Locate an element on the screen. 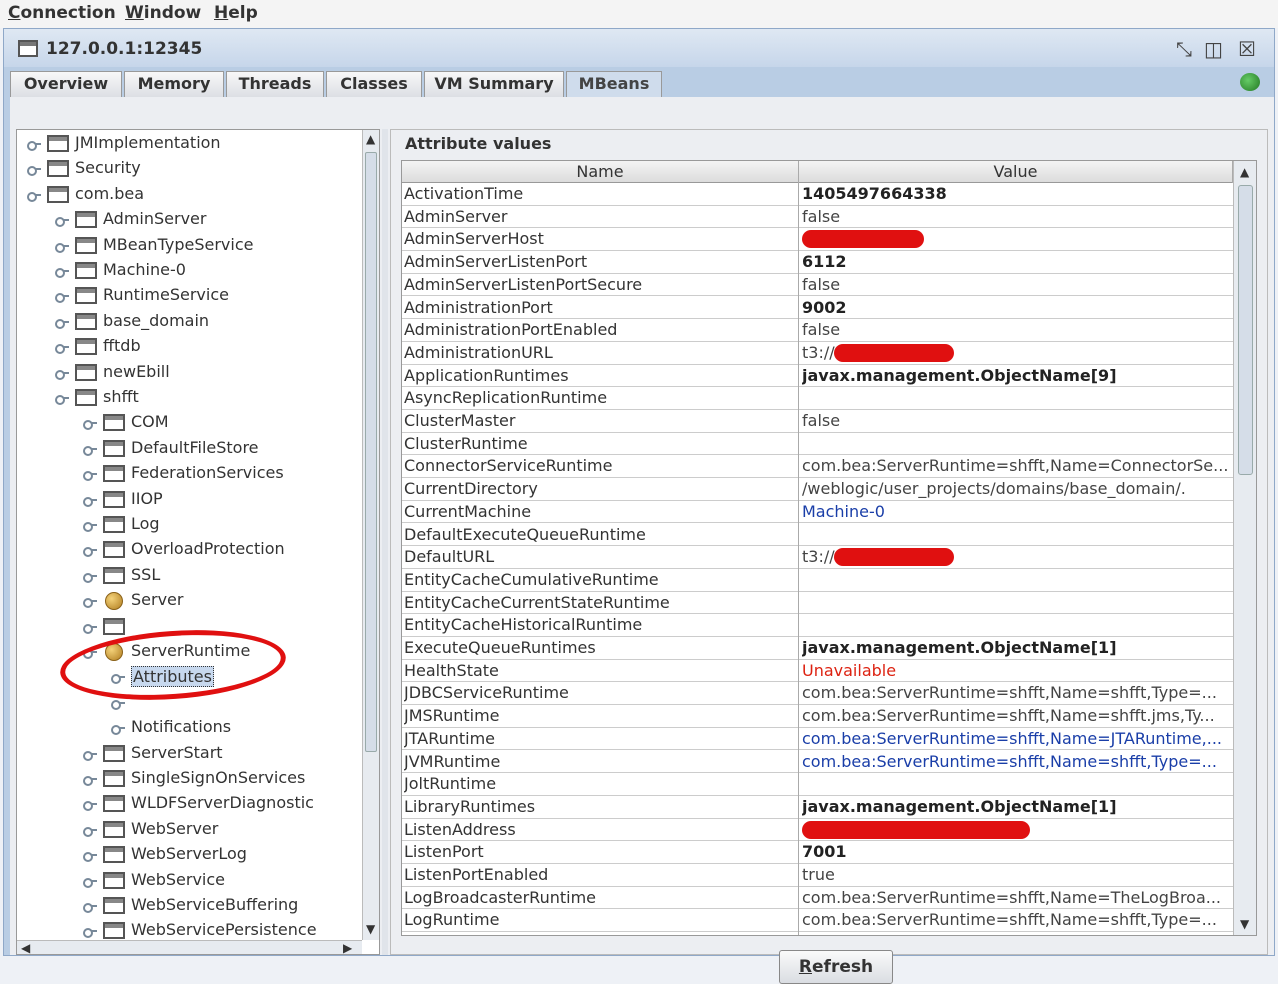 The width and height of the screenshot is (1278, 984). table-row: ListenAddress is located at coordinates (817, 830).